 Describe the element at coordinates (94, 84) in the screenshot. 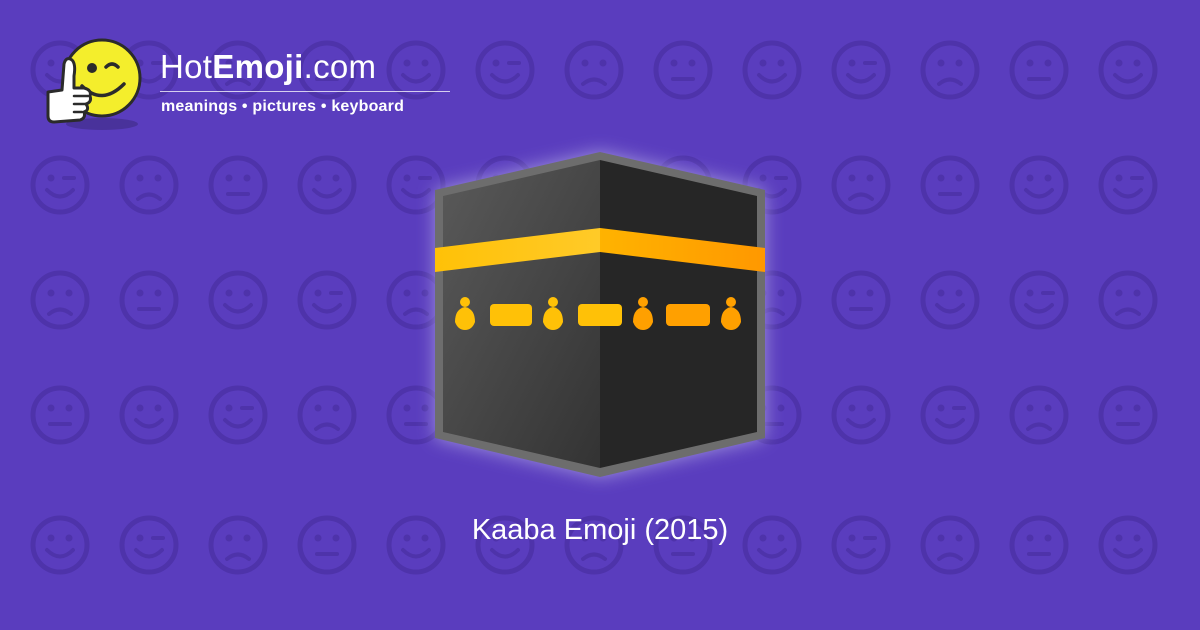

I see `winking-thumbs-up-smiley-icon` at that location.